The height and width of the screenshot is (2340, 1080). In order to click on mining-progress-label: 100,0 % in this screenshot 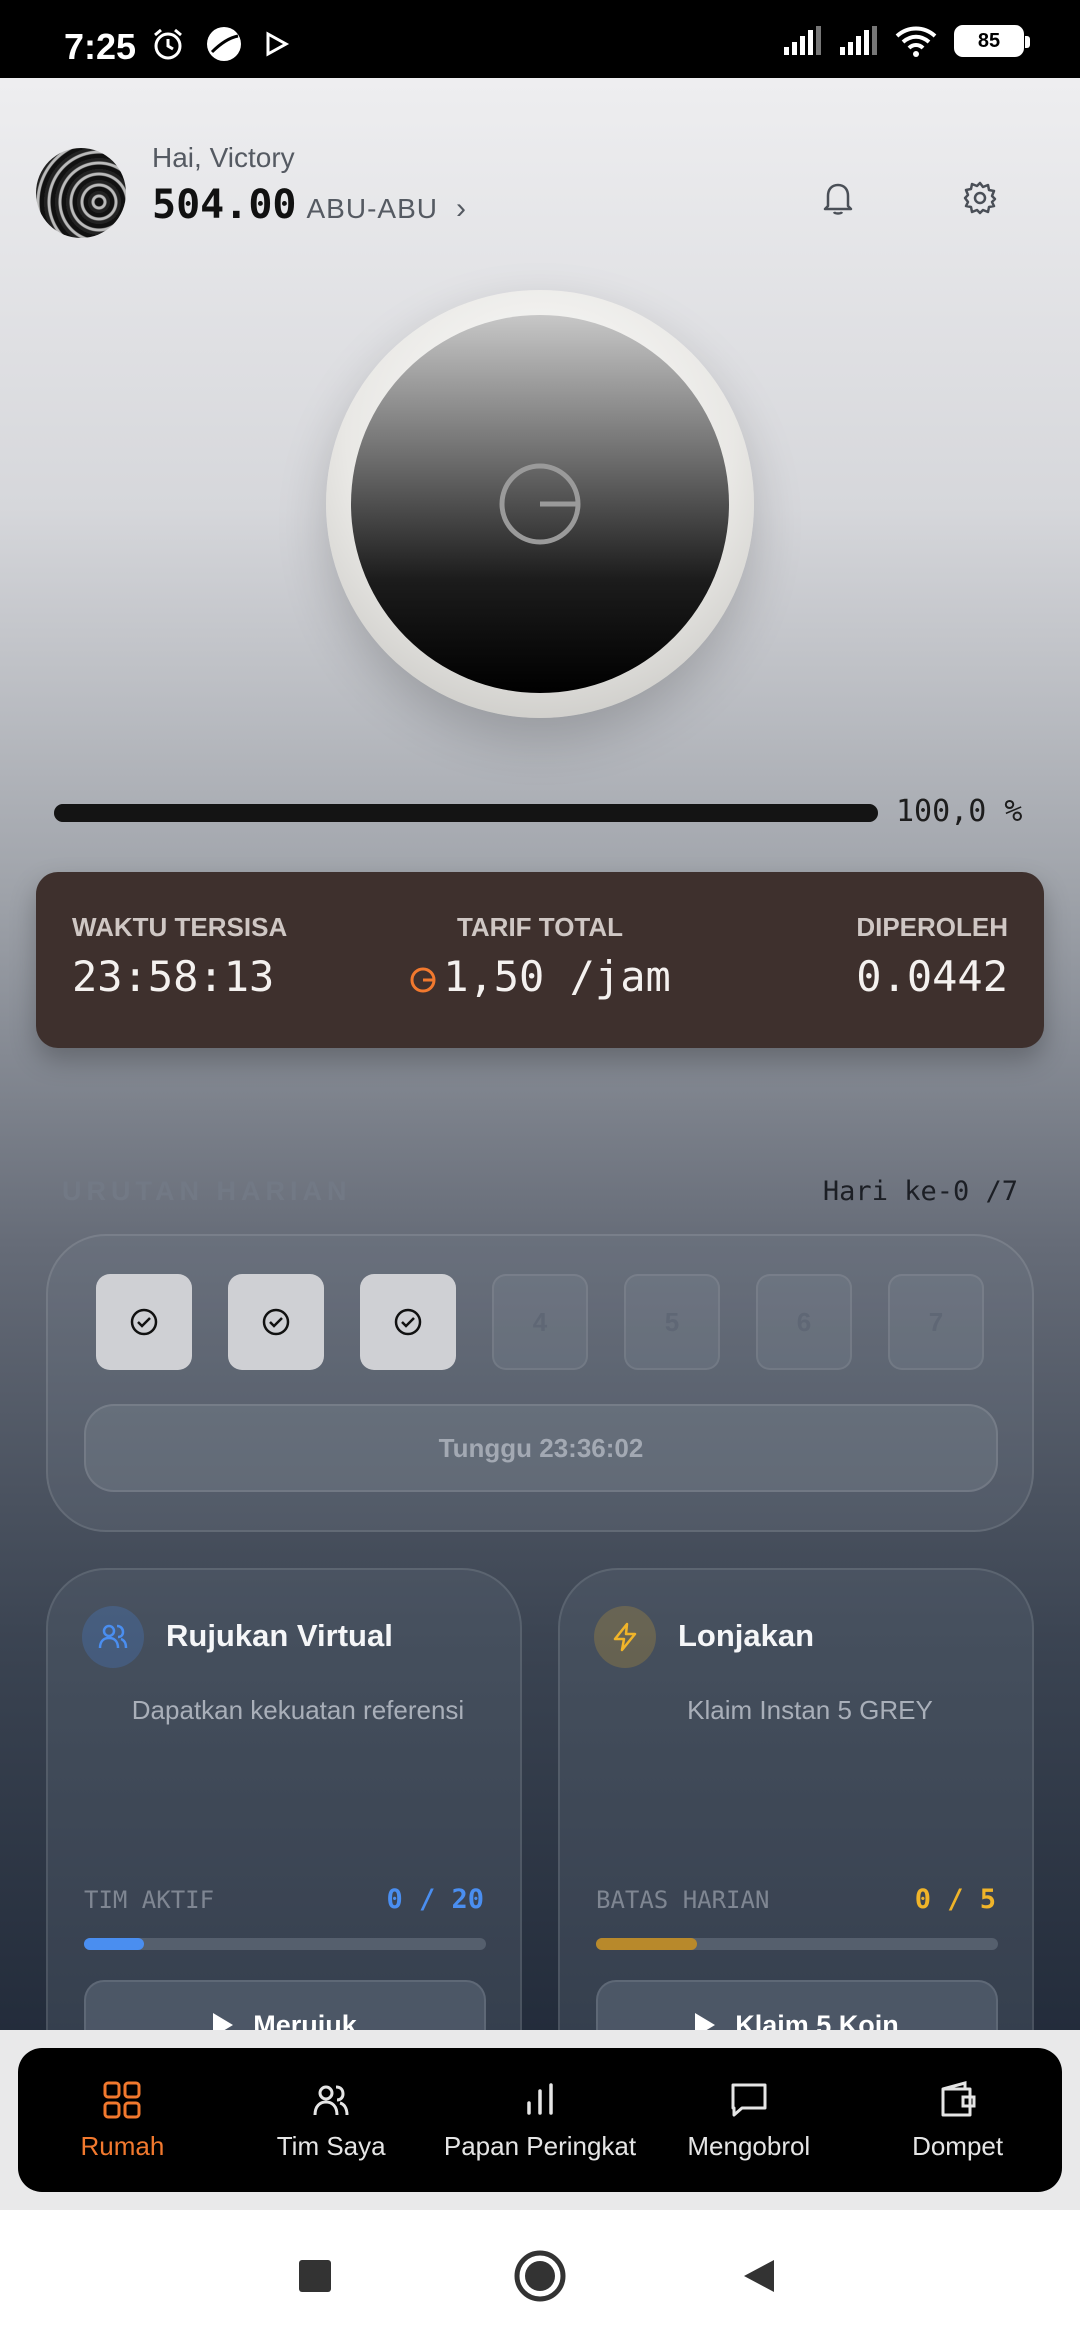, I will do `click(959, 811)`.